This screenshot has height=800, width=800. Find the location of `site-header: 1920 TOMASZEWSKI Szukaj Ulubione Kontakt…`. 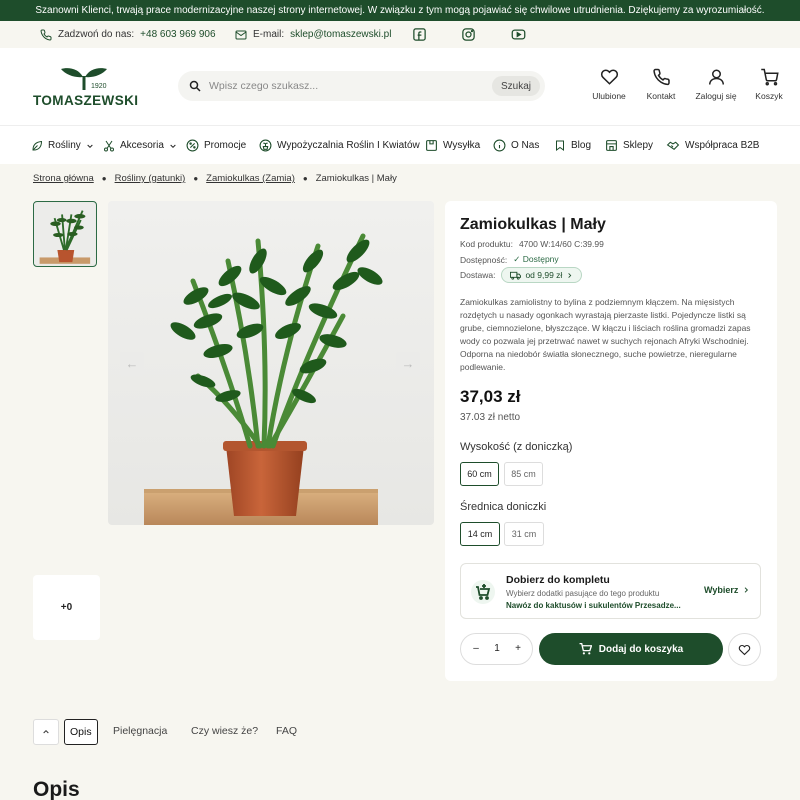

site-header: 1920 TOMASZEWSKI Szukaj Ulubione Kontakt… is located at coordinates (400, 86).